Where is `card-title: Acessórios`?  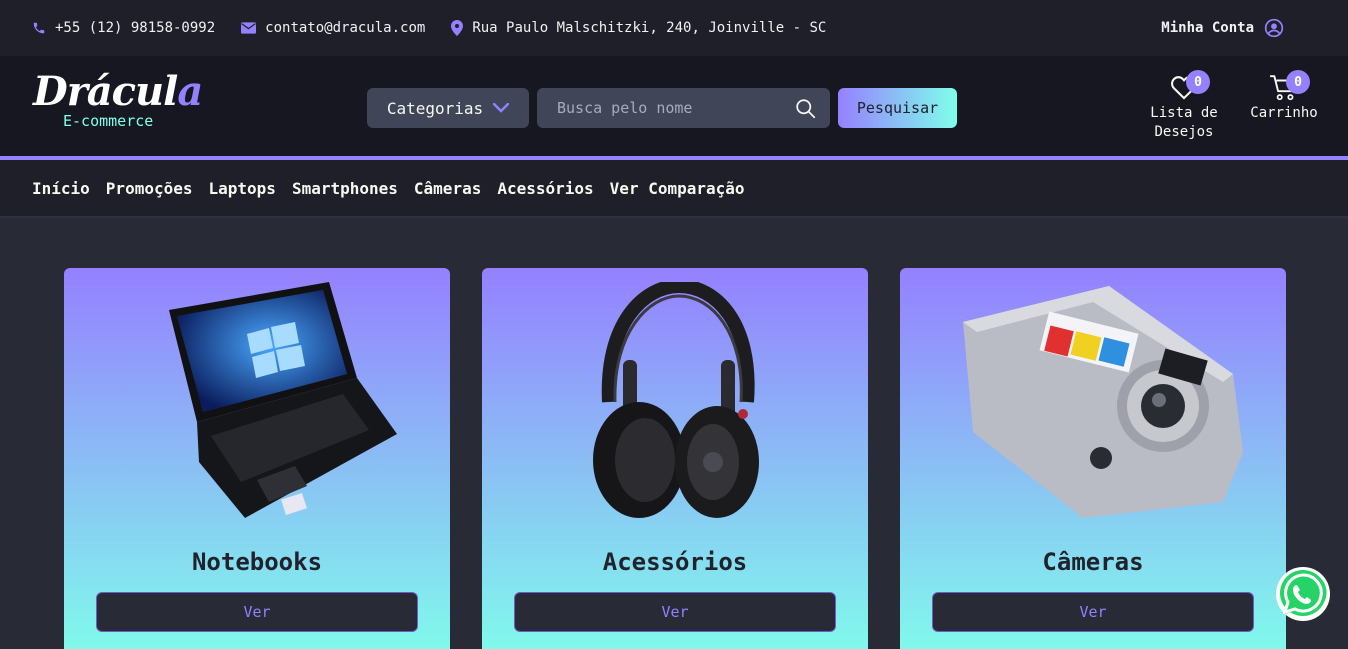 card-title: Acessórios is located at coordinates (675, 562).